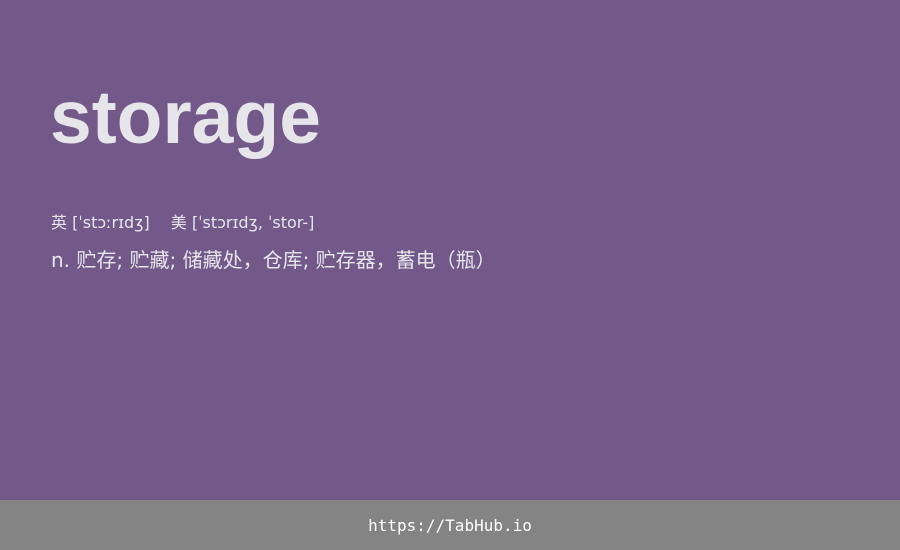 The image size is (900, 550). What do you see at coordinates (242, 222) in the screenshot?
I see `phonetic-us: 美 [ˈstɔrɪdʒ, ˈstor-]` at bounding box center [242, 222].